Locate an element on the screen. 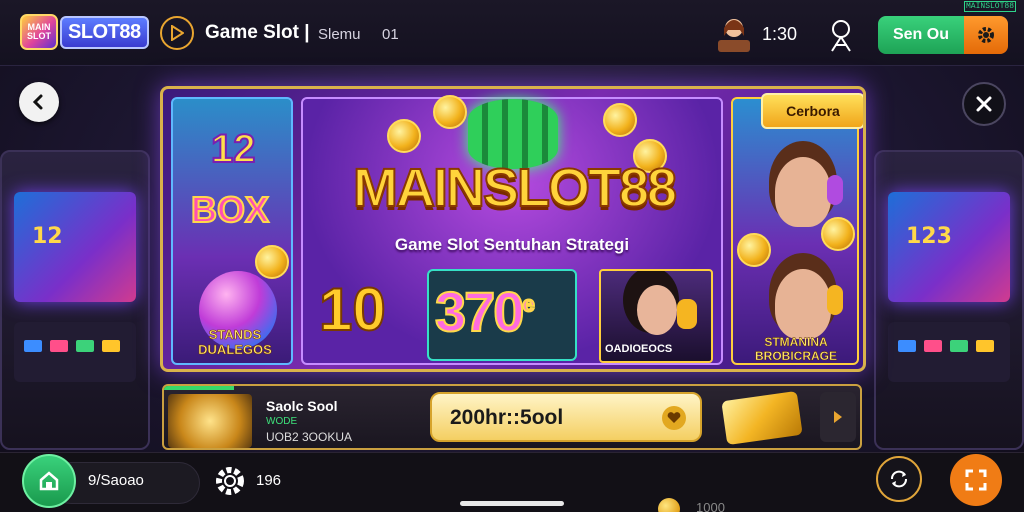 This screenshot has width=1024, height=512. home-indicator is located at coordinates (512, 503).